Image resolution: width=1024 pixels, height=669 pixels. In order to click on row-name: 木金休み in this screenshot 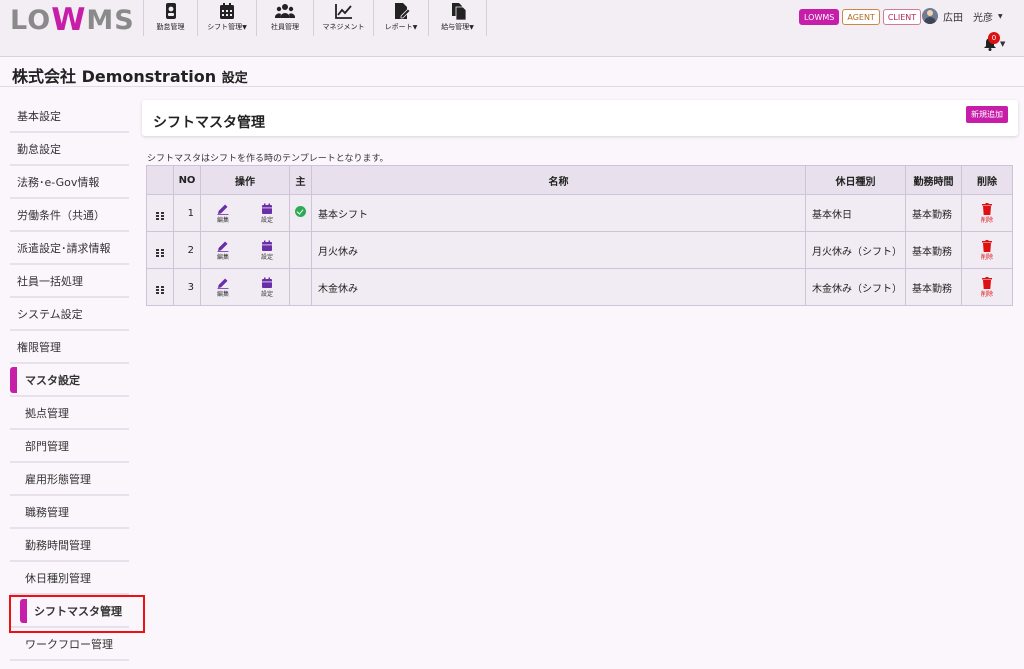, I will do `click(558, 287)`.